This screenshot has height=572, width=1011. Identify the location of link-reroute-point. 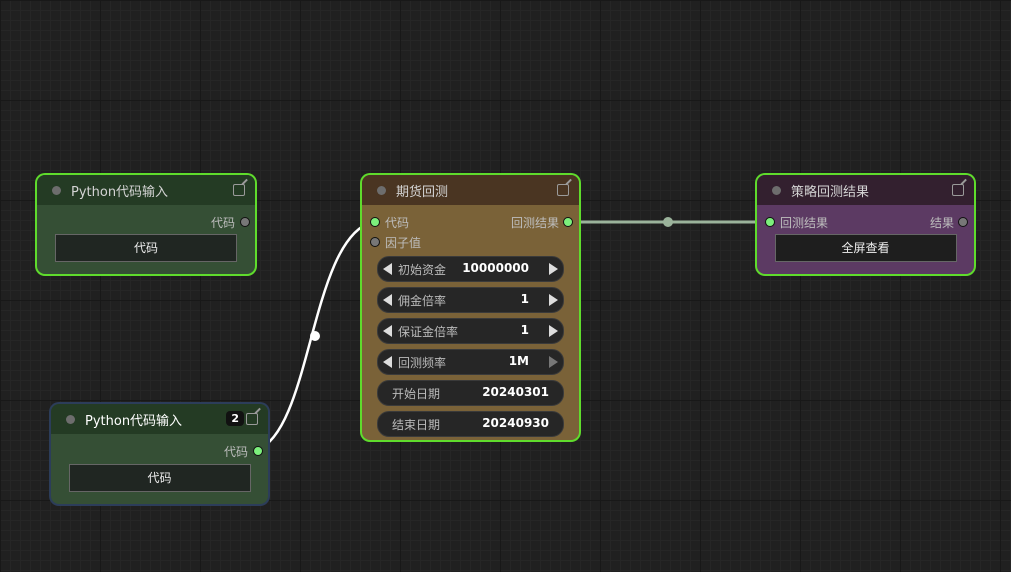
(315, 336).